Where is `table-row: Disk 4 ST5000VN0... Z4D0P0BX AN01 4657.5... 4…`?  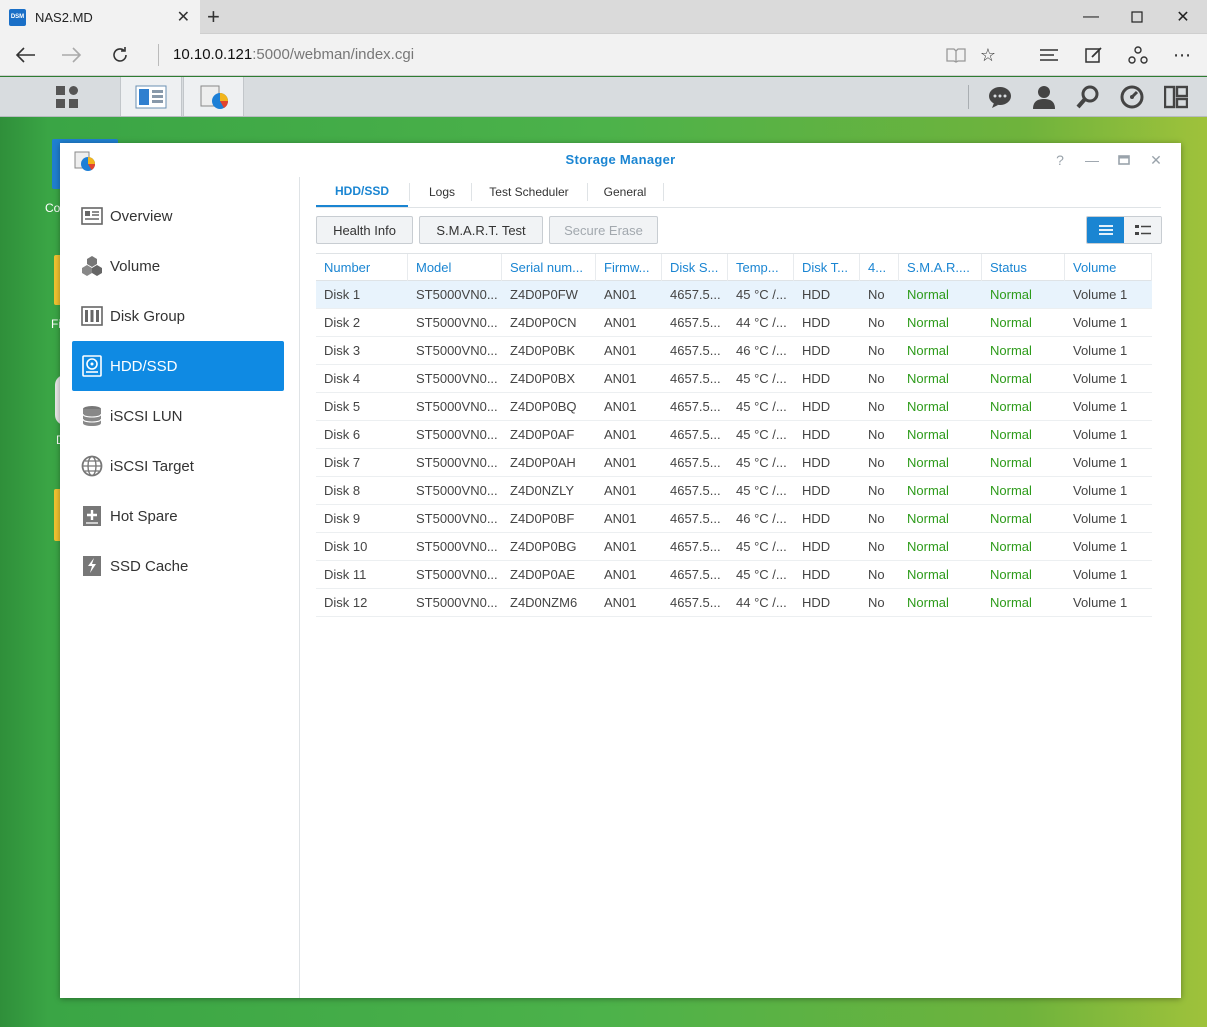 table-row: Disk 4 ST5000VN0... Z4D0P0BX AN01 4657.5... 4… is located at coordinates (734, 379).